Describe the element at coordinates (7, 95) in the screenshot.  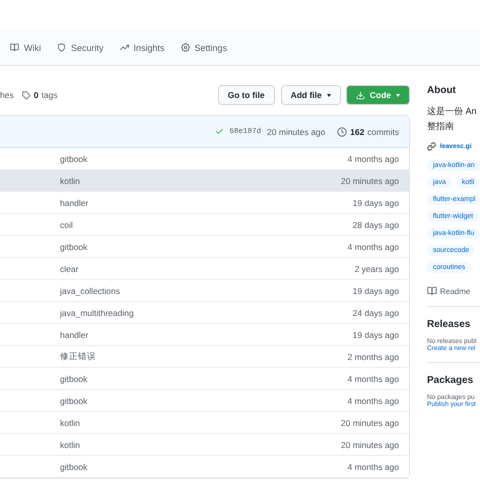
I see `branches-link: hes` at that location.